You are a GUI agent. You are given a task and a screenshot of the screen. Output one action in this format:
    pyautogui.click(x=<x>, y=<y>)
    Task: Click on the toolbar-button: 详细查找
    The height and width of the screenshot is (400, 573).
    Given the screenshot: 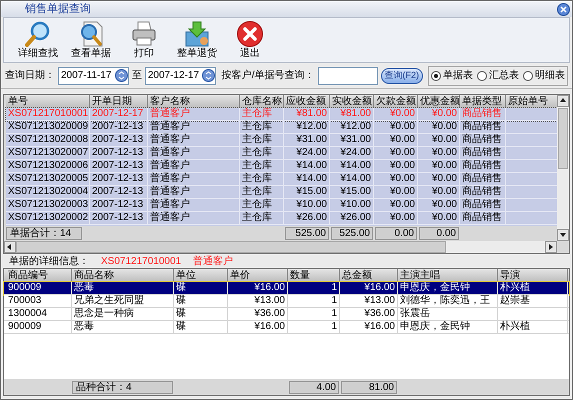 What is the action you would take?
    pyautogui.click(x=38, y=40)
    